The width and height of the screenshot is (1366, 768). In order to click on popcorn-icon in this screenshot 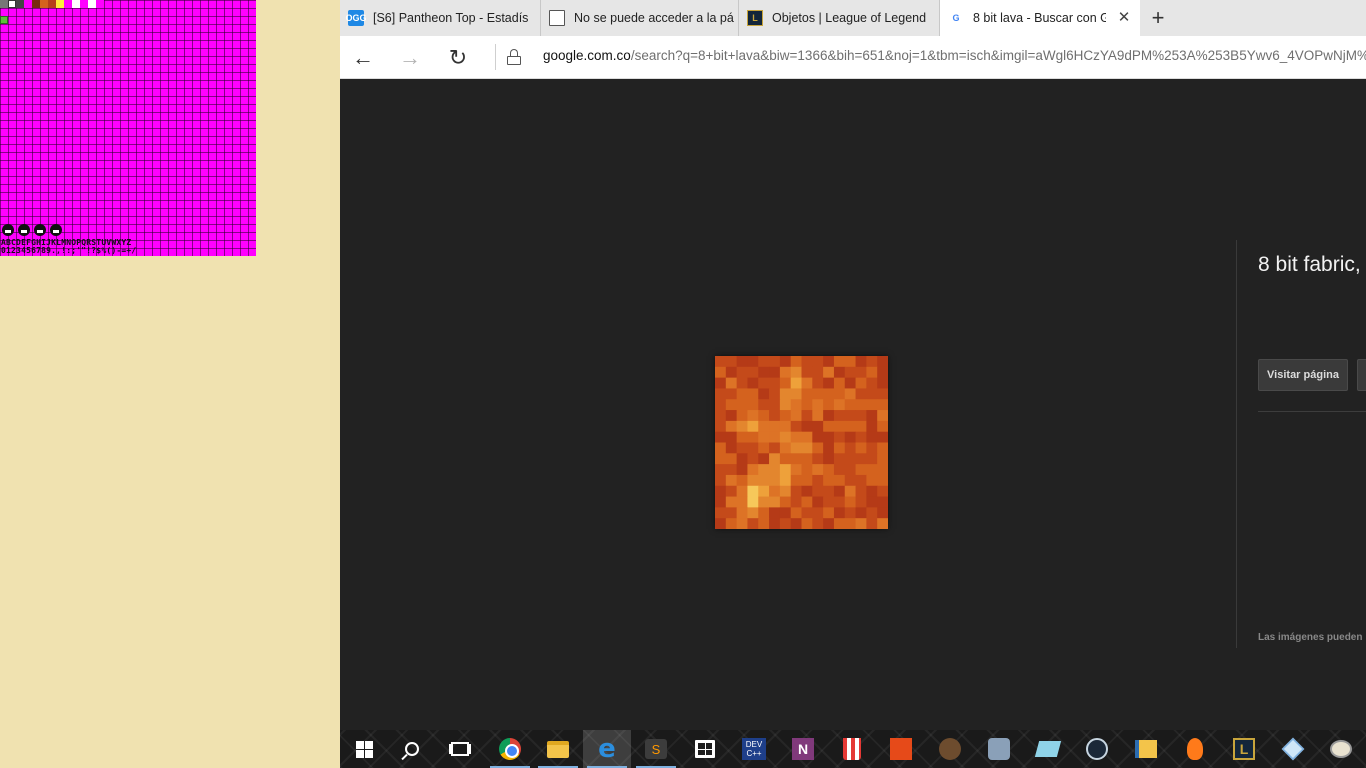, I will do `click(852, 749)`.